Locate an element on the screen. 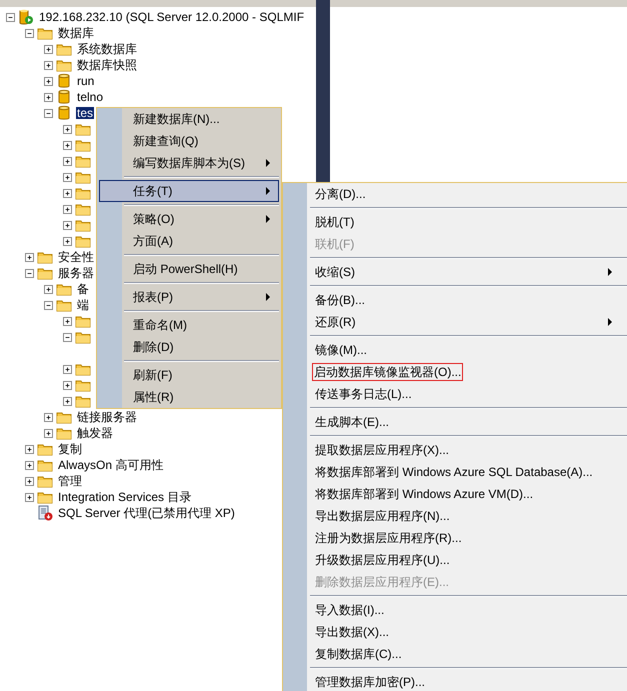  tree-item: SQL Server 代理(已禁用代理 XP) is located at coordinates (146, 513).